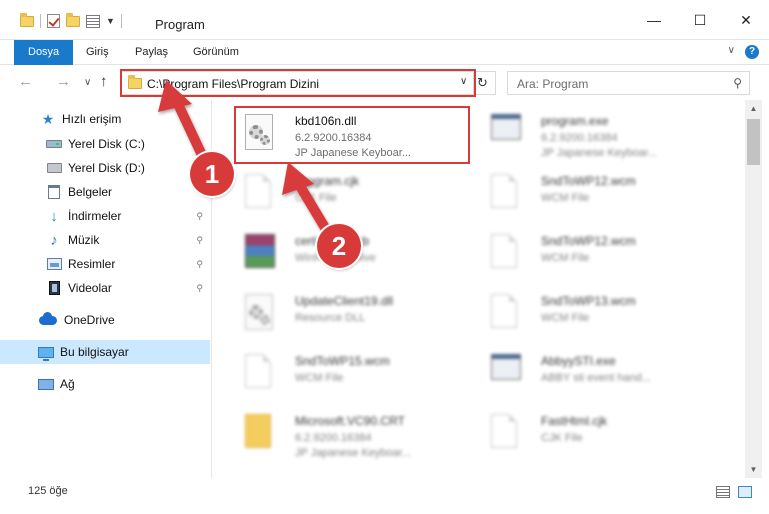 The image size is (769, 514). Describe the element at coordinates (506, 127) in the screenshot. I see `exe-file-icon` at that location.